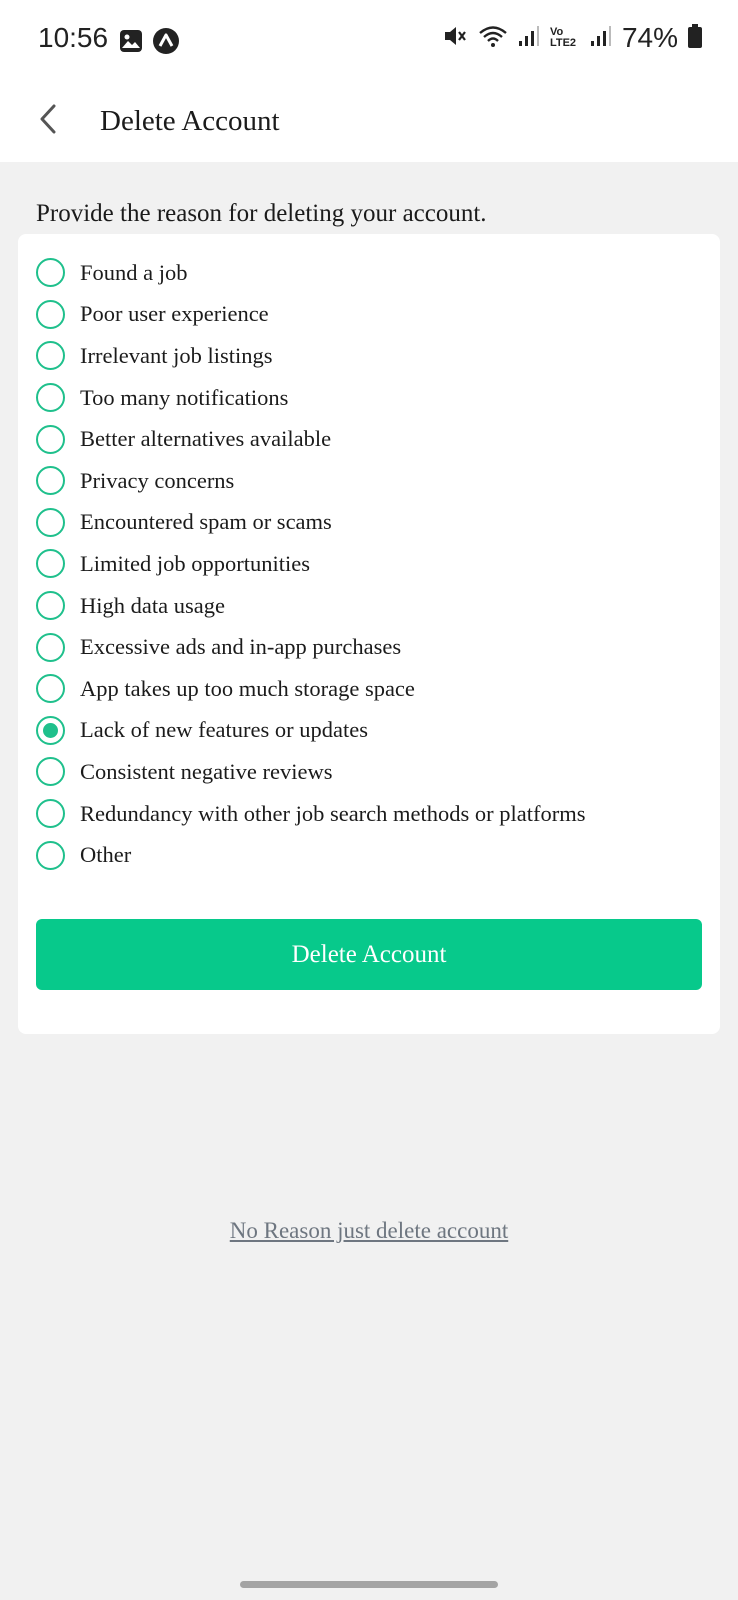 This screenshot has width=738, height=1600. I want to click on reason-option: Other, so click(369, 855).